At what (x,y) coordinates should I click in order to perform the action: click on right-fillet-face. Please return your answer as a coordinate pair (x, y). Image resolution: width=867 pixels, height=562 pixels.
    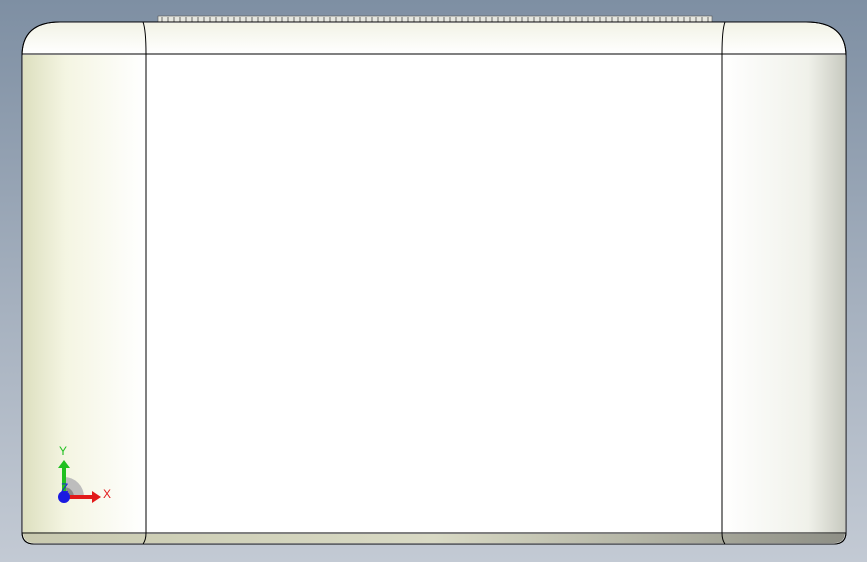
    Looking at the image, I should click on (783, 294).